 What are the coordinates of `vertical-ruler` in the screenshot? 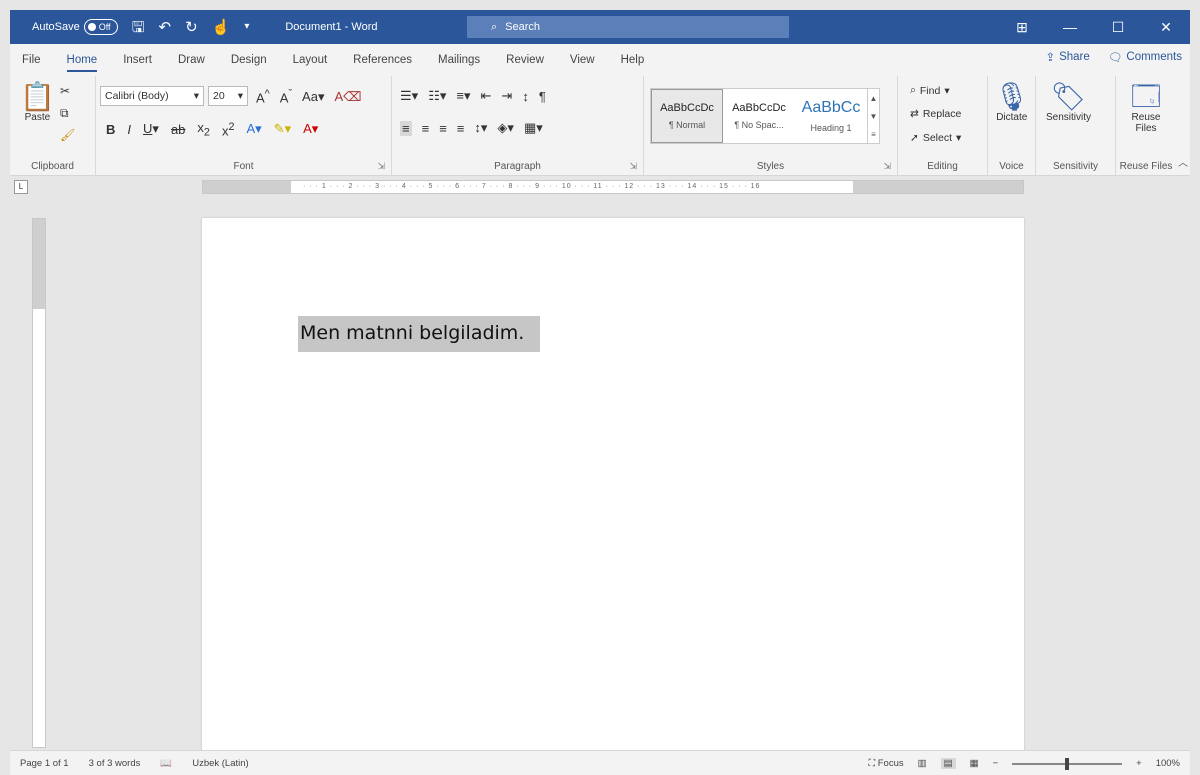 It's located at (39, 483).